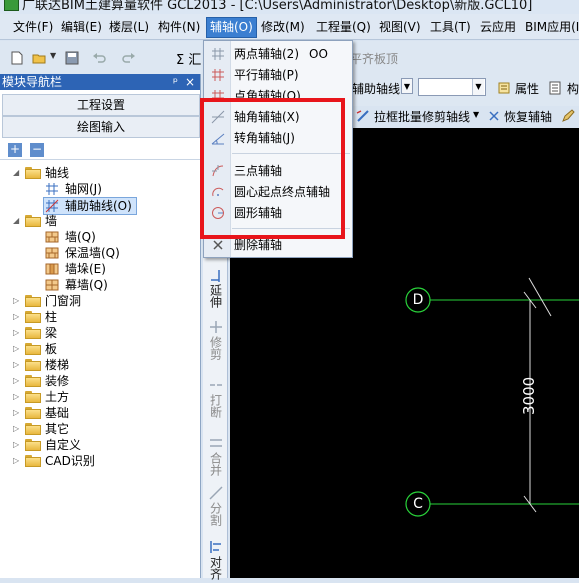  Describe the element at coordinates (100, 221) in the screenshot. I see `tree-node-wall-group: ◢ 墙` at that location.